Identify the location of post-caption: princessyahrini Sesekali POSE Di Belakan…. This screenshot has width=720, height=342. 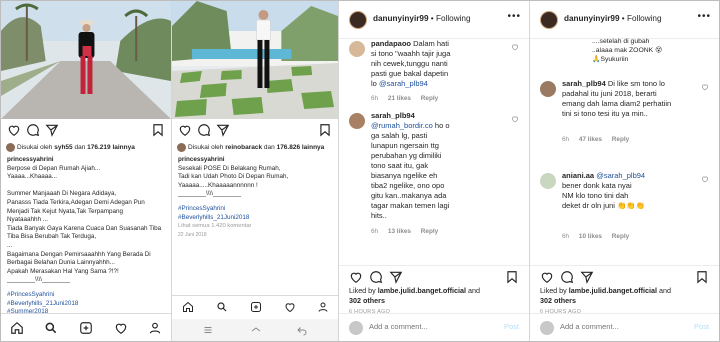
(256, 197).